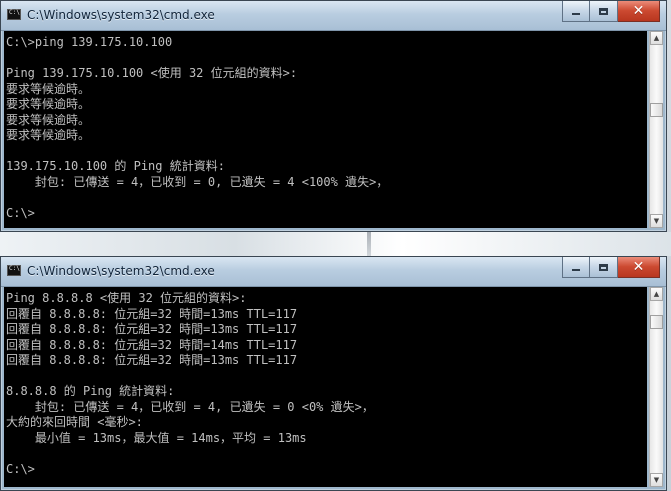  I want to click on console-line: Ping 139.175.10.100 <使用 32 位元組的資料>:, so click(152, 73).